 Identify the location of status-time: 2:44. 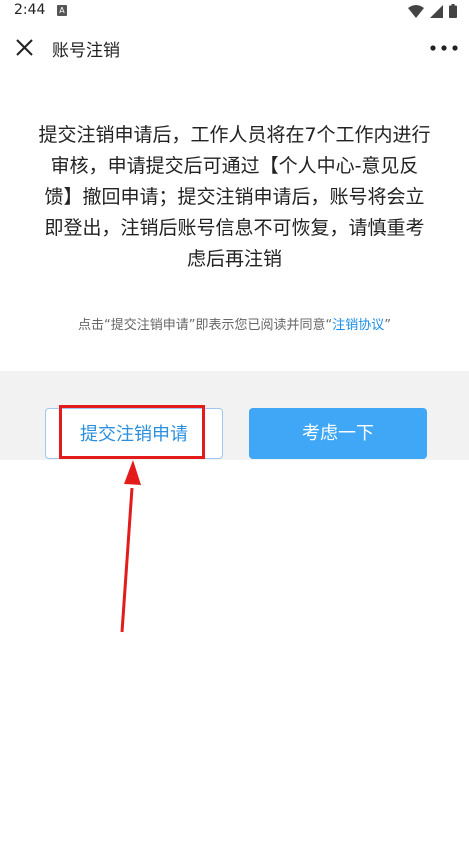
(30, 10).